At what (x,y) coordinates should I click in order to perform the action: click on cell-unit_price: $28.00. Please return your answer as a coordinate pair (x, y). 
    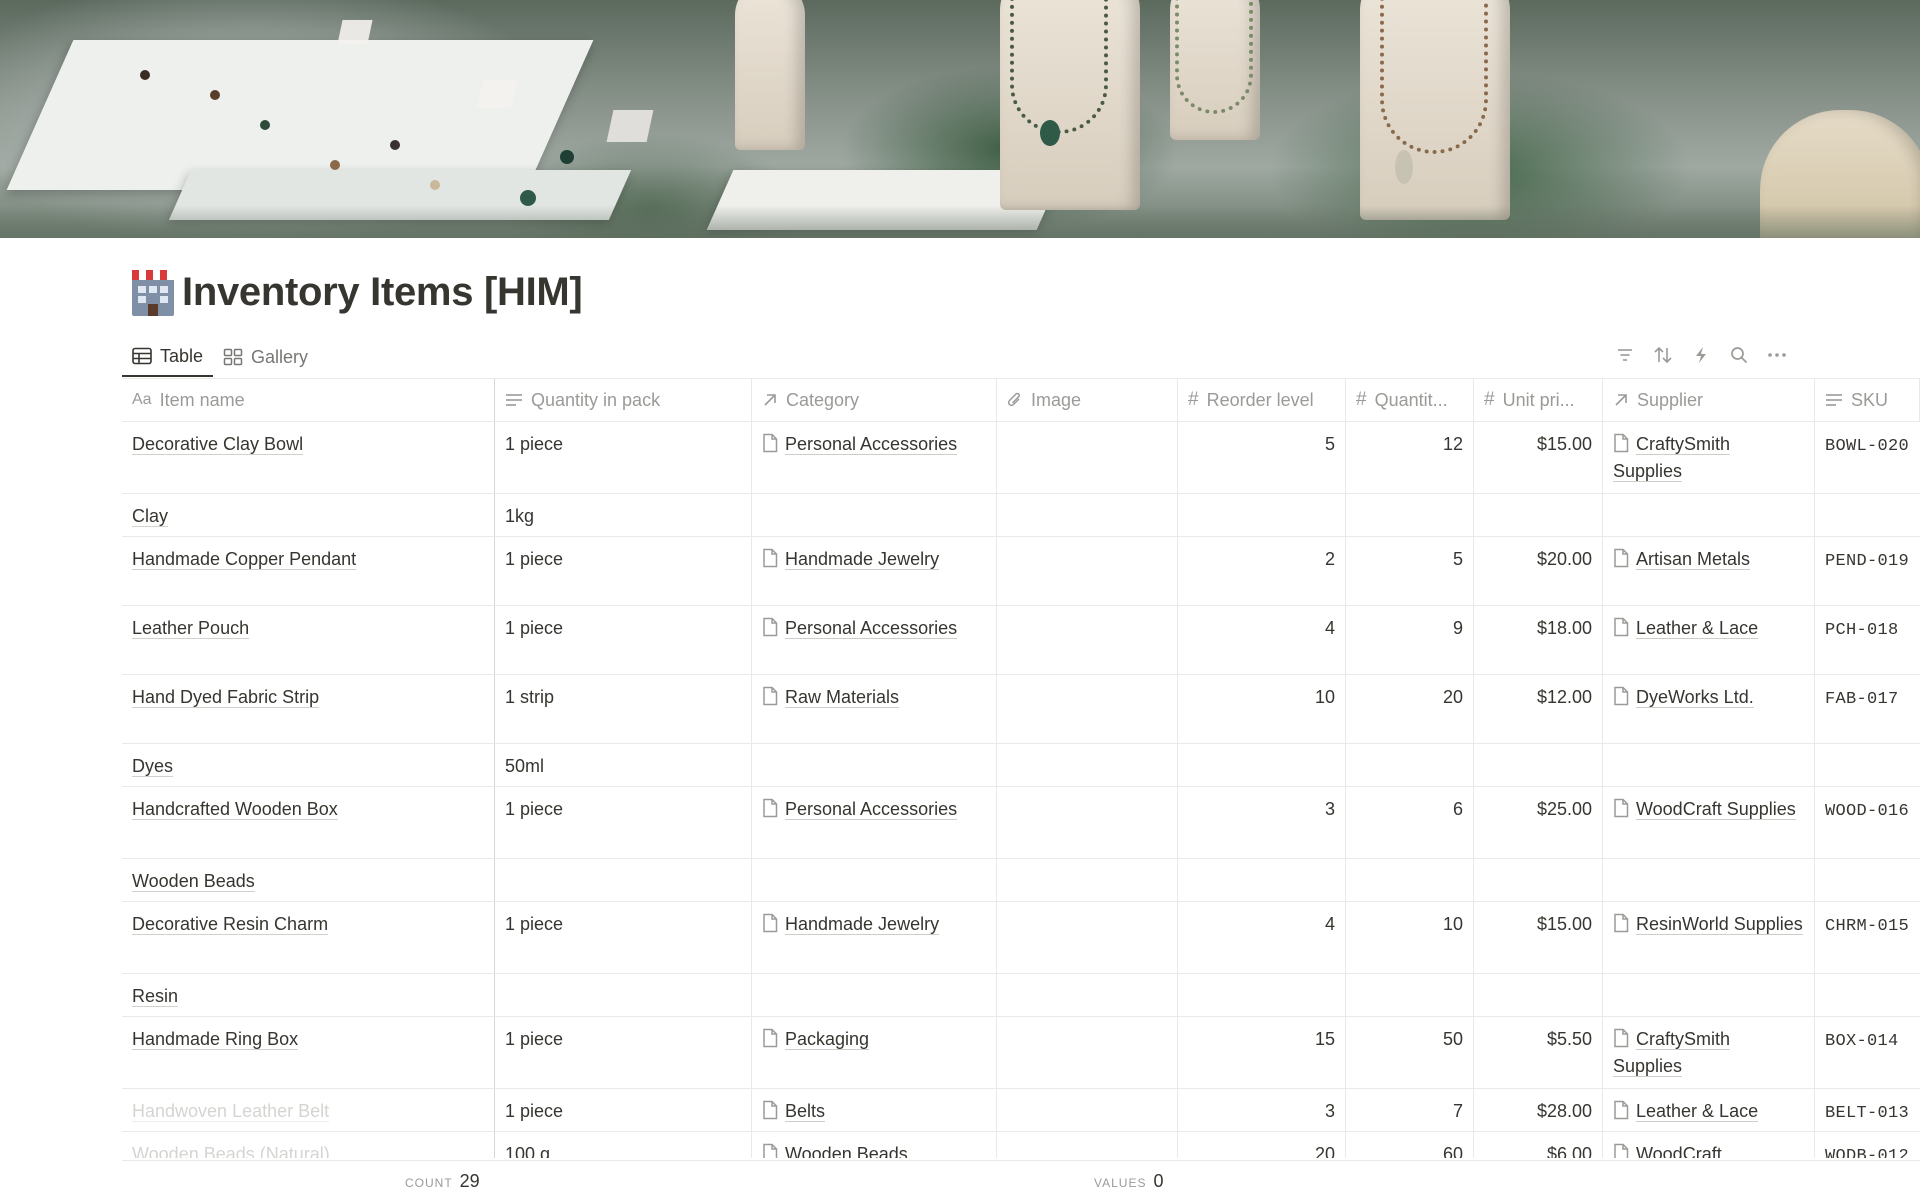
    Looking at the image, I should click on (1538, 1110).